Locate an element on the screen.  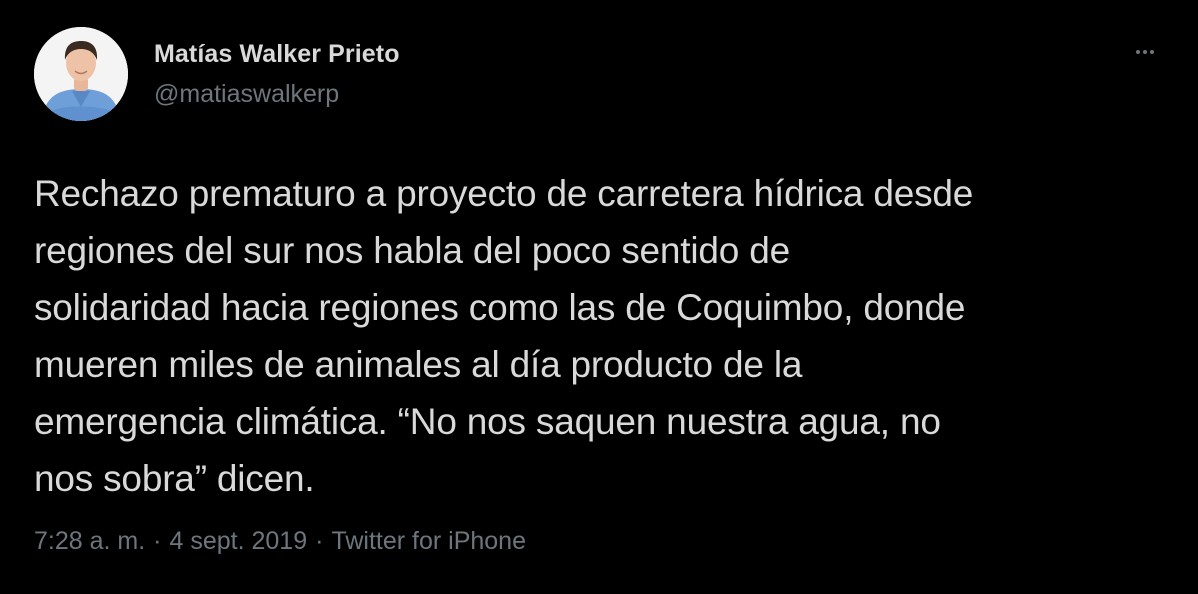
tweet-source-link: Twitter for iPhone is located at coordinates (428, 541).